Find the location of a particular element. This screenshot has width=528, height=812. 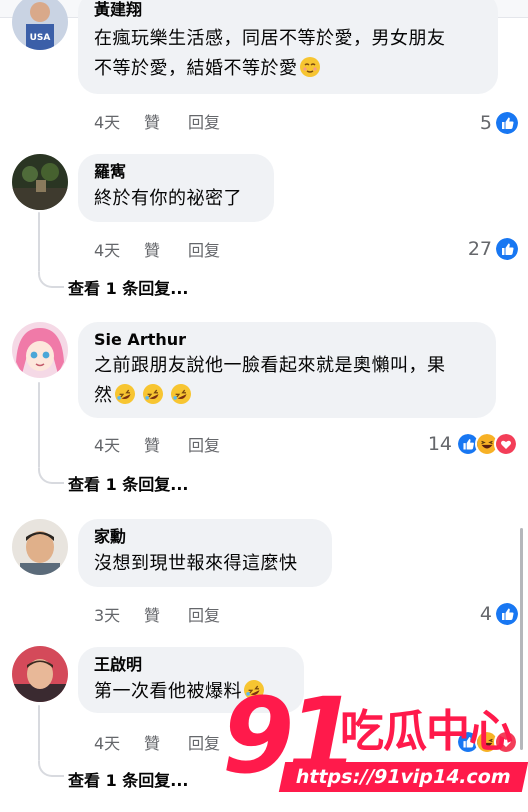

reaction-count: 27 is located at coordinates (479, 249).